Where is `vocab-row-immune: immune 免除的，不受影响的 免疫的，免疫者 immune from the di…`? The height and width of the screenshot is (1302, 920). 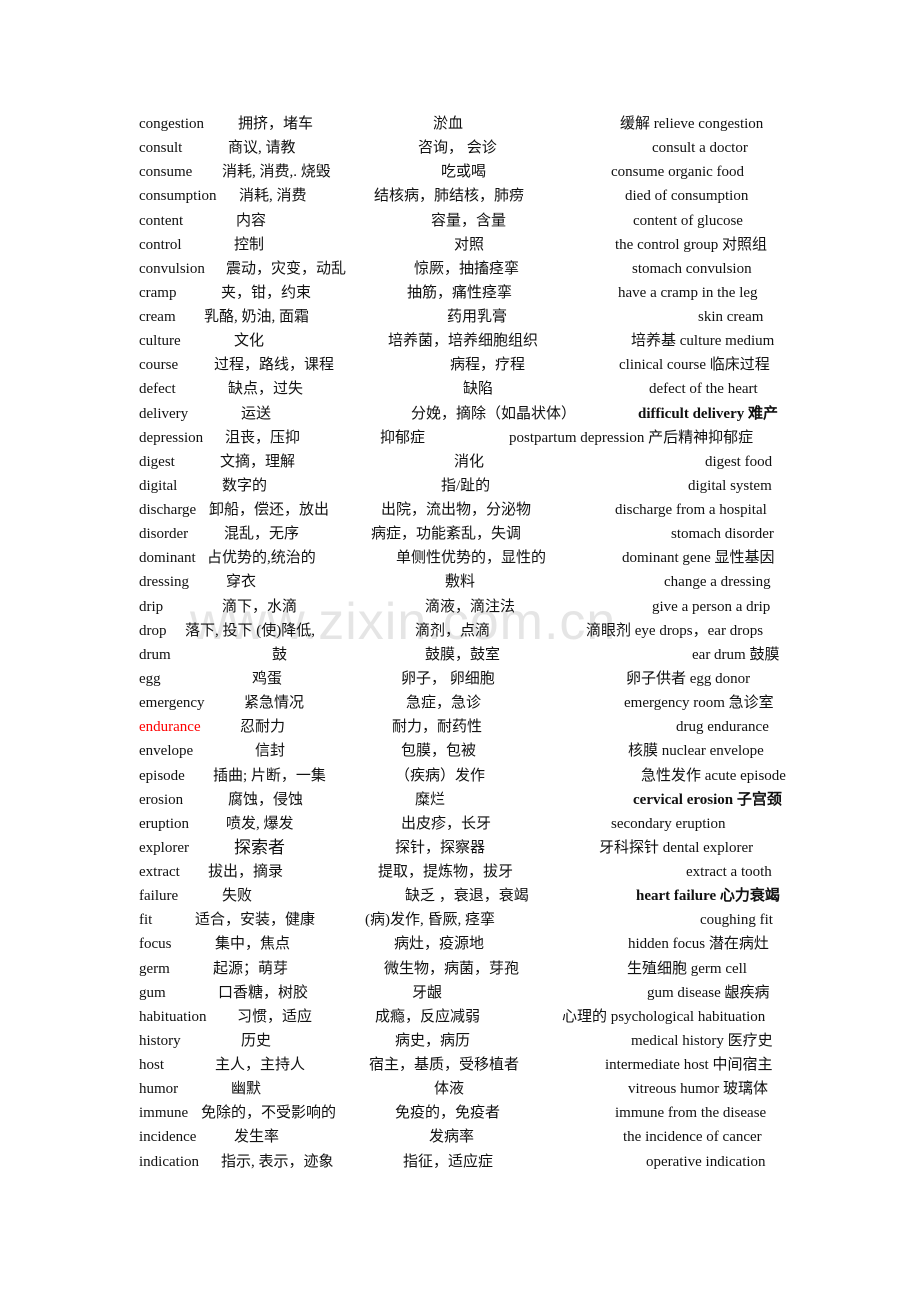
vocab-row-immune: immune 免除的，不受影响的 免疫的，免疫者 immune from the di… is located at coordinates (460, 1113).